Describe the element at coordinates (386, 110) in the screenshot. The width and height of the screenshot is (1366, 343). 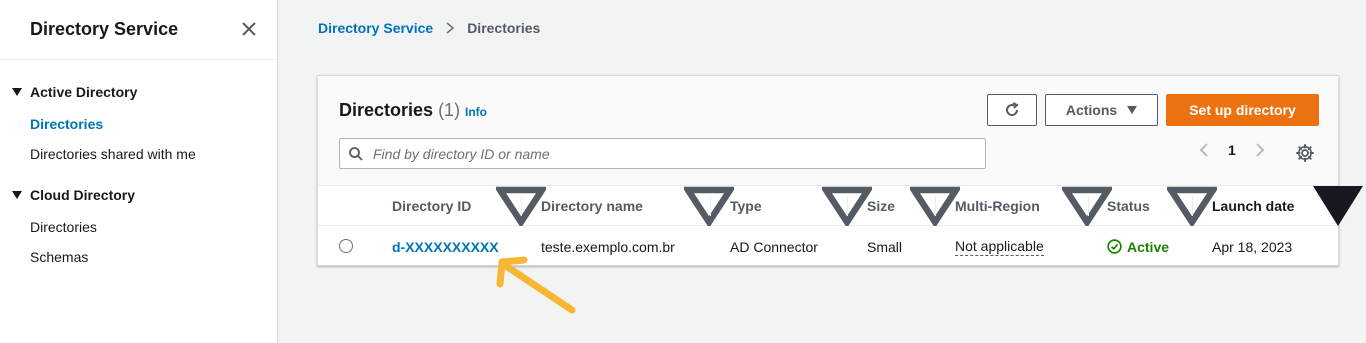
I see `table-title: Directories` at that location.